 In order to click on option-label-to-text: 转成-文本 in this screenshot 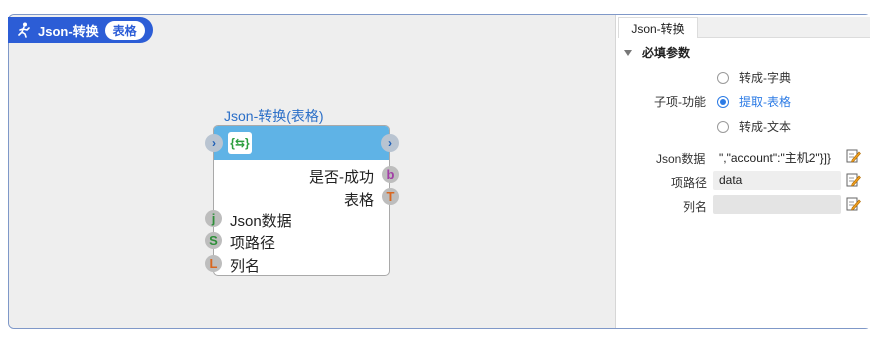, I will do `click(765, 127)`.